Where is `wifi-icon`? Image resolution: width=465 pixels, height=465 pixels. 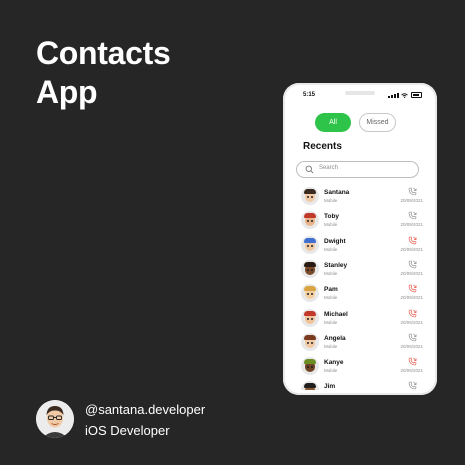
wifi-icon is located at coordinates (404, 95).